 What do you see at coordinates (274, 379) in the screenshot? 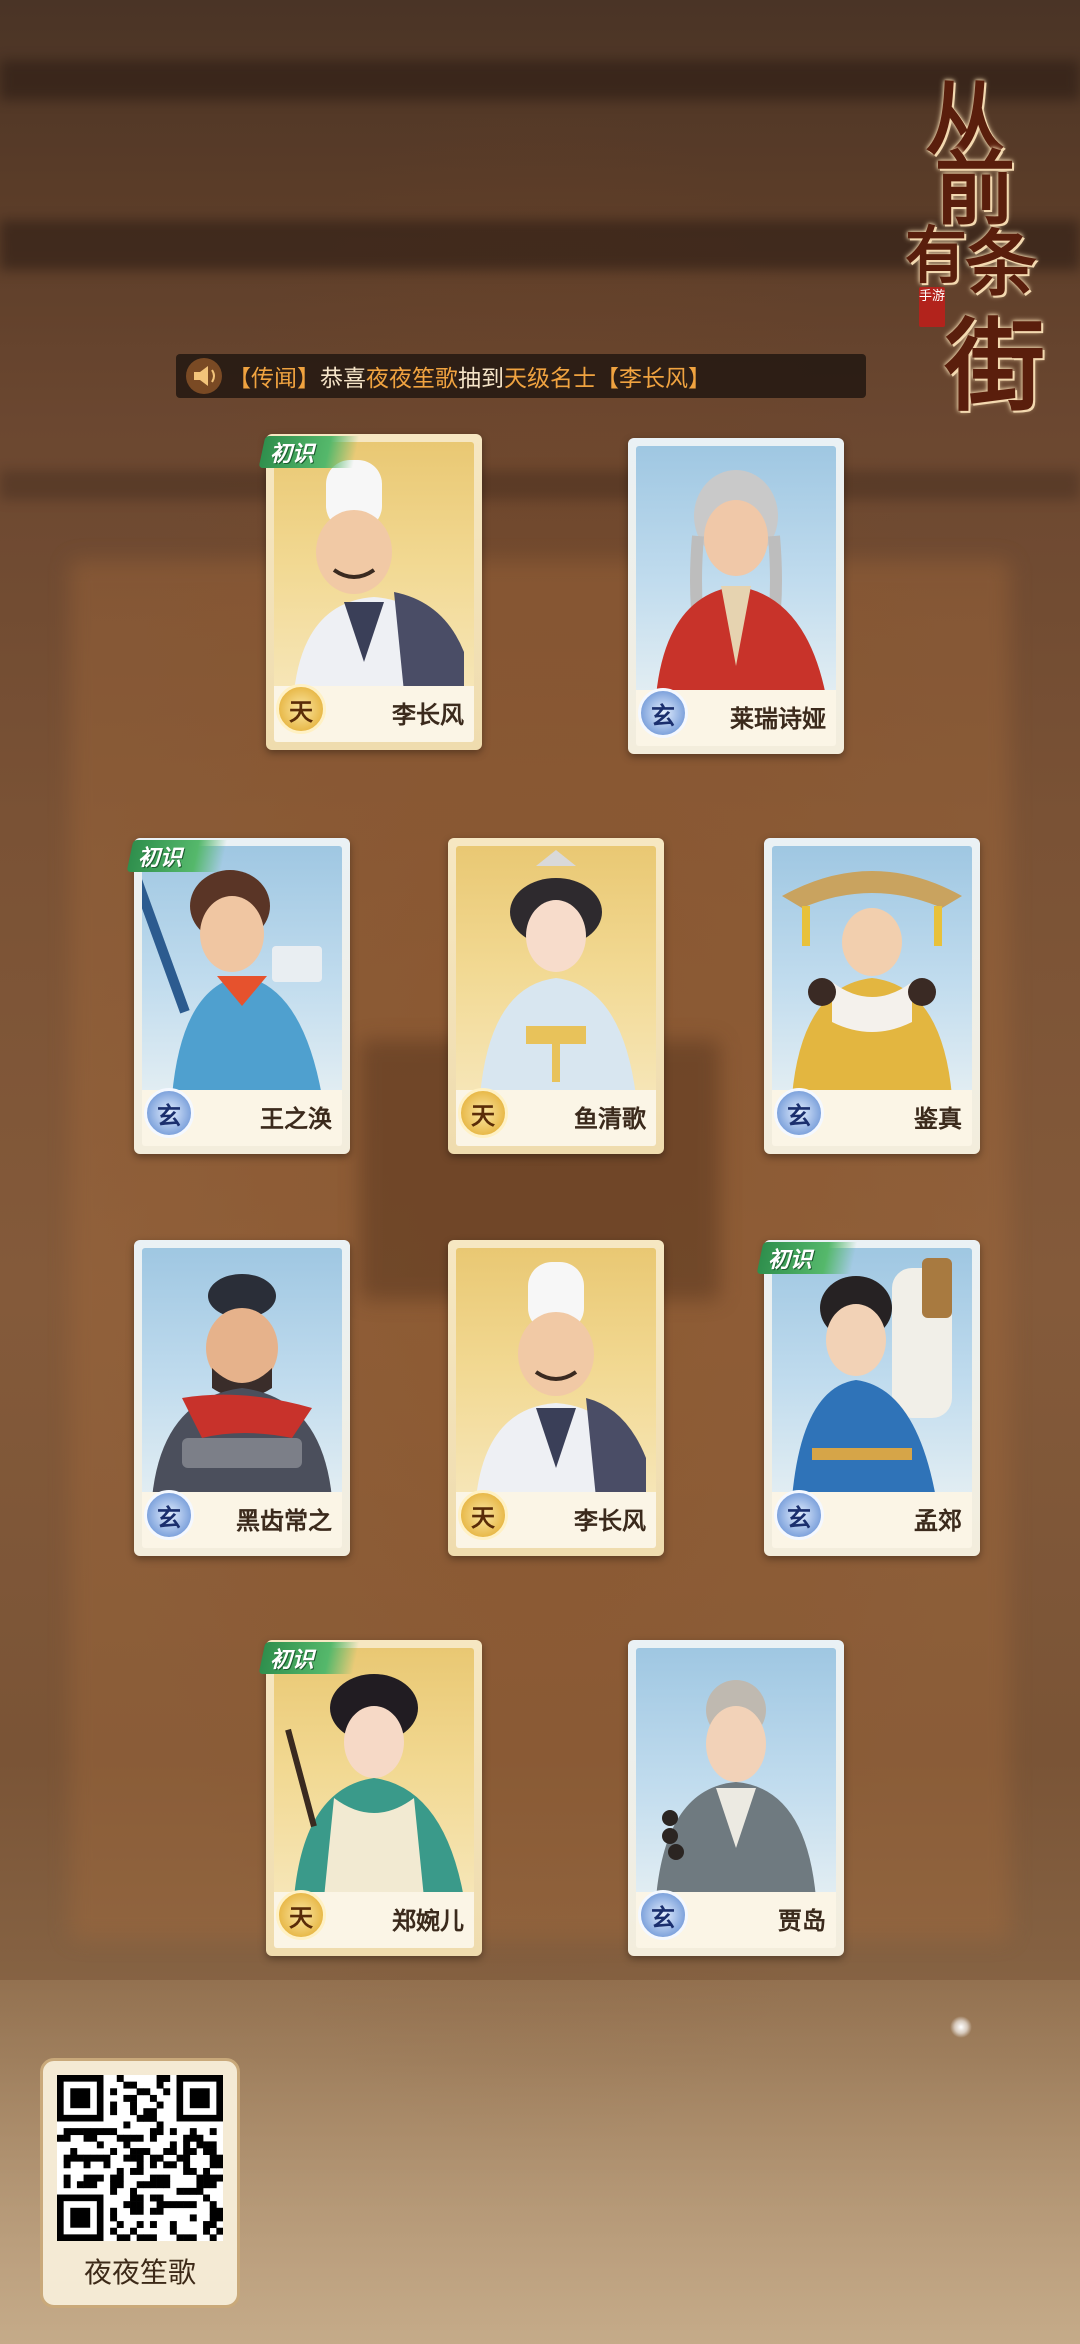
I see `news-prefix: 【传闻】` at bounding box center [274, 379].